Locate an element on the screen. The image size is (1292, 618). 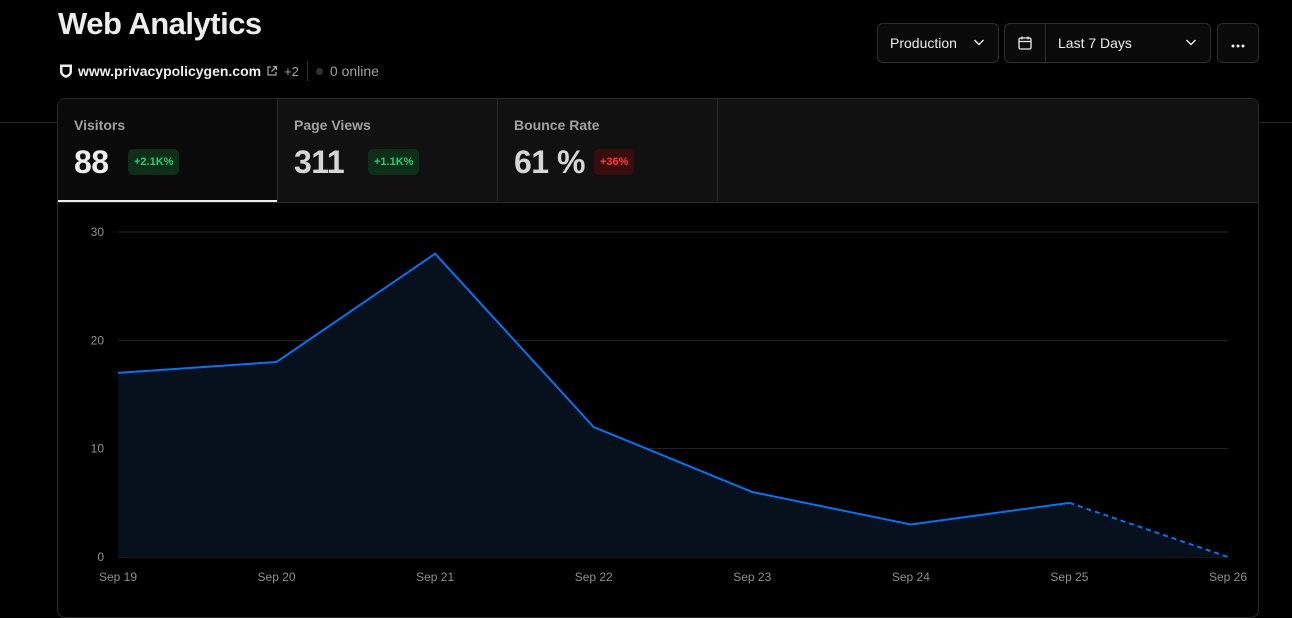
y-tick-label: 10 is located at coordinates (98, 449).